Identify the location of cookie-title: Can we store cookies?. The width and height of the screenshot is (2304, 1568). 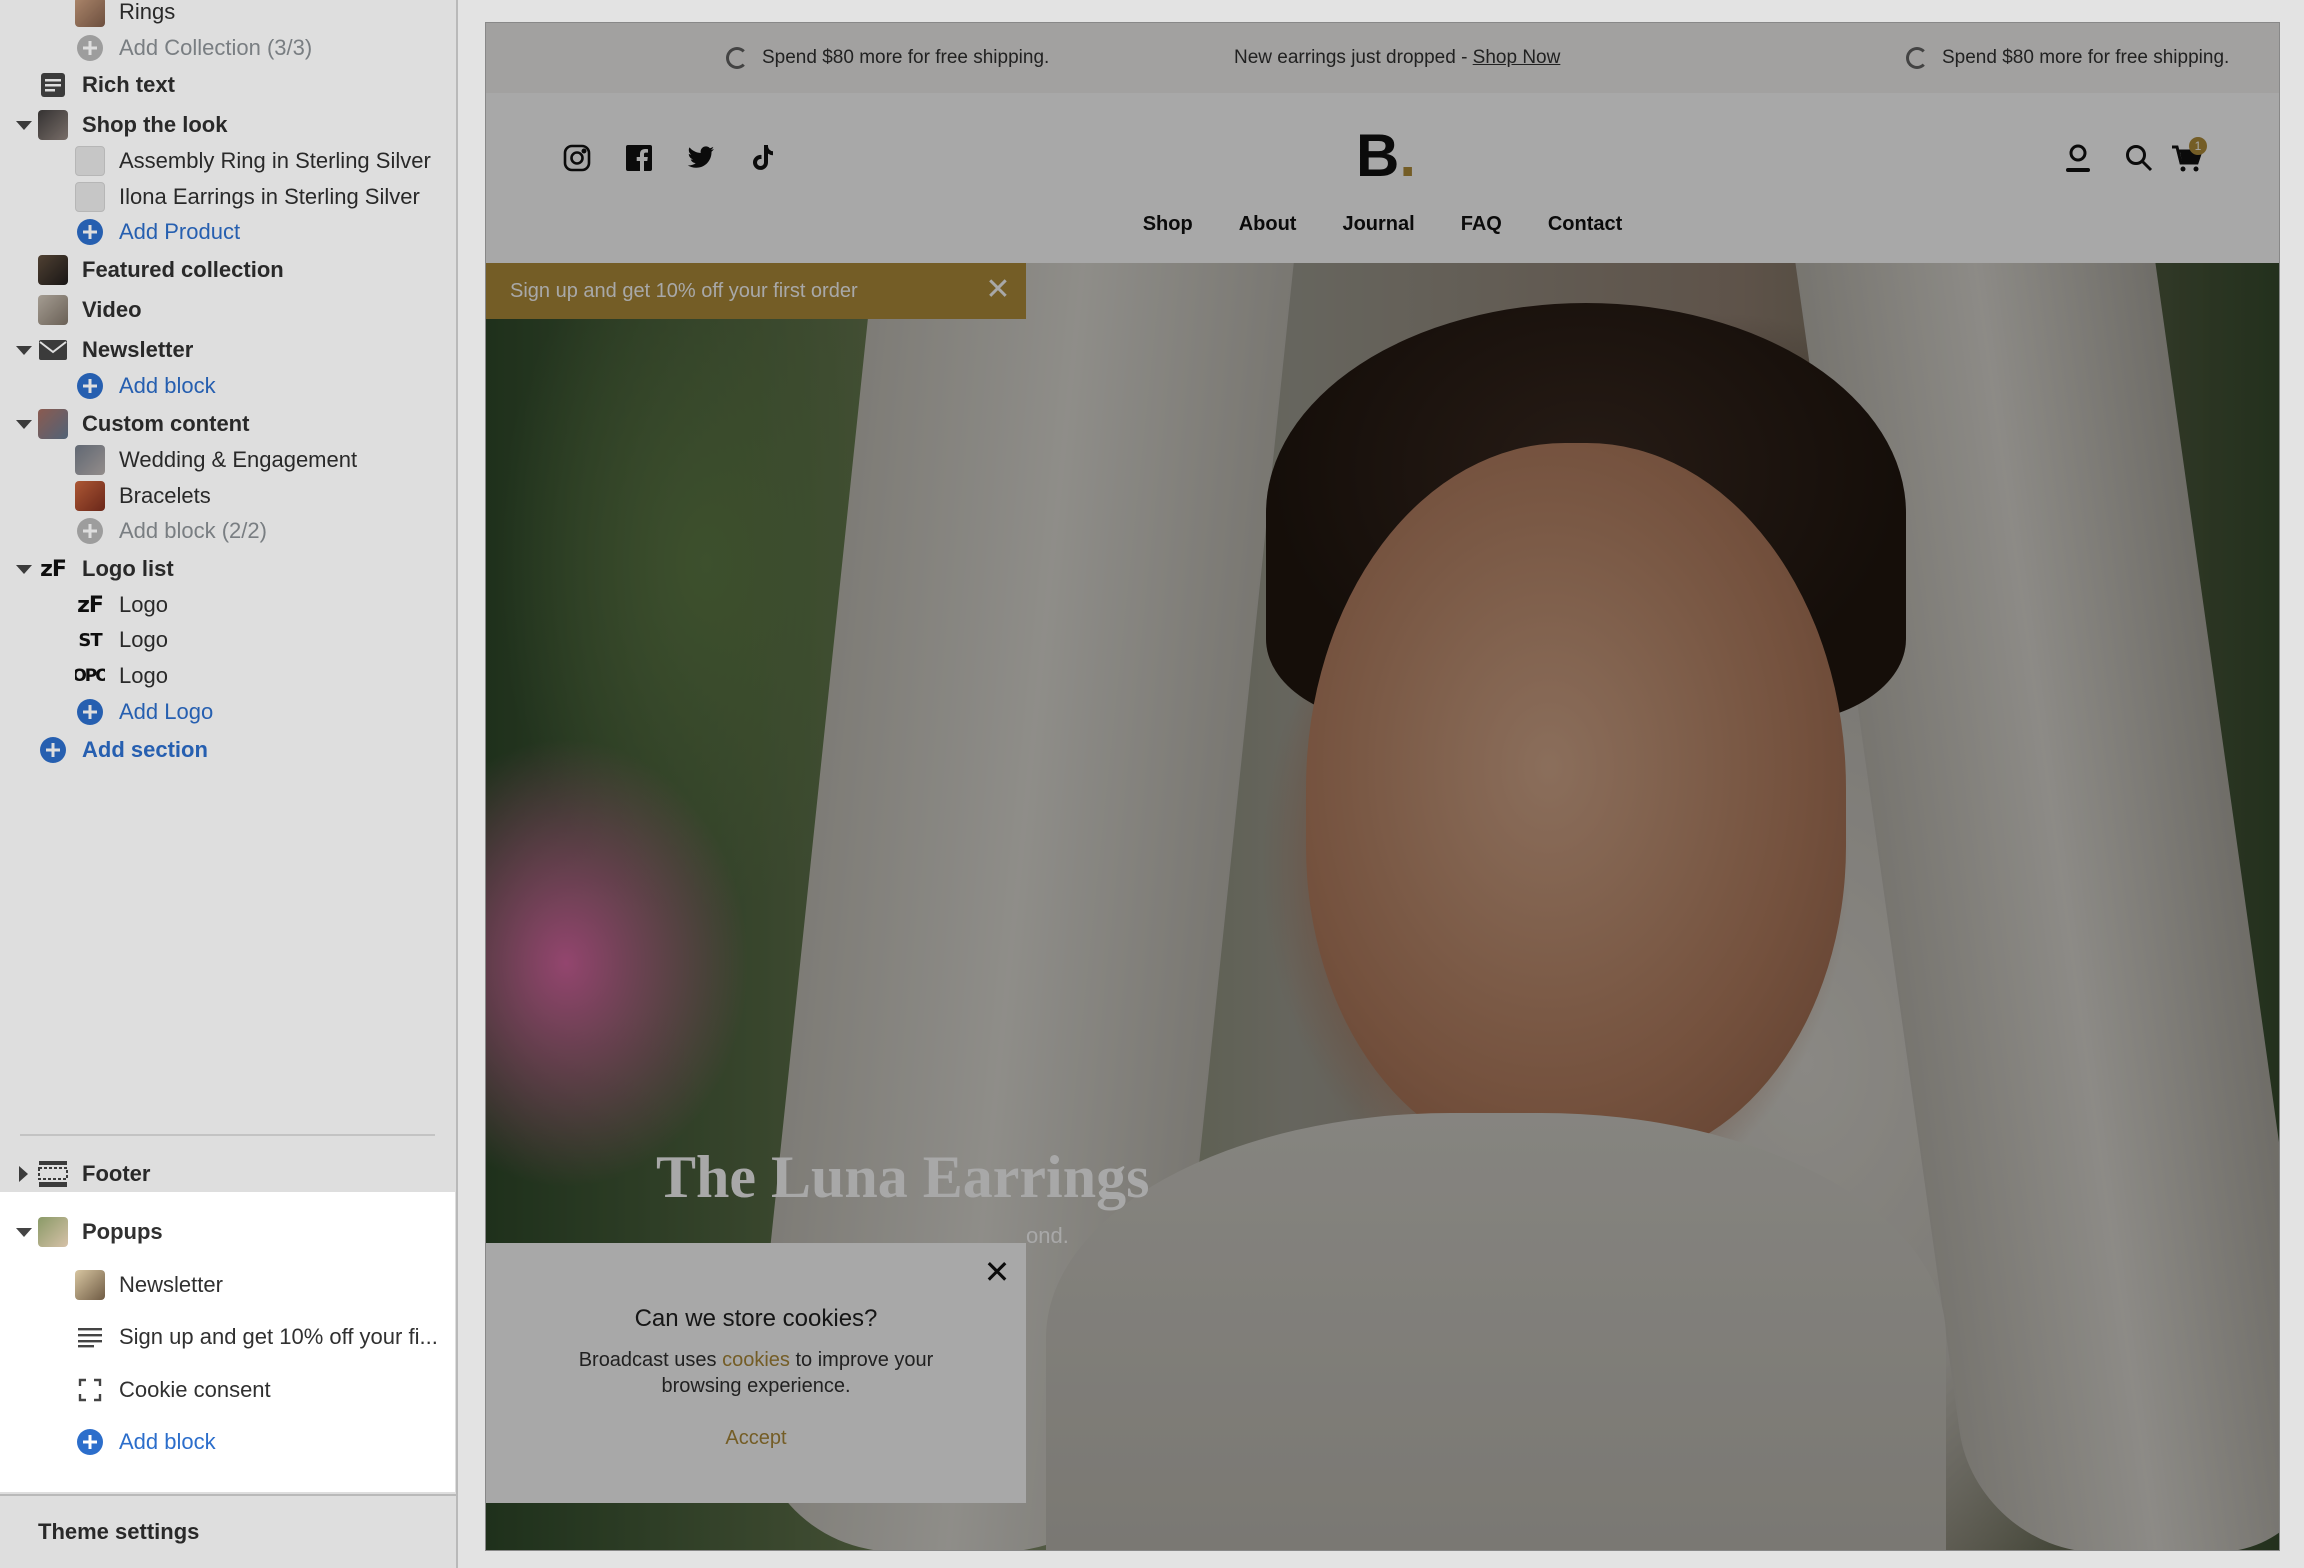
(756, 1318).